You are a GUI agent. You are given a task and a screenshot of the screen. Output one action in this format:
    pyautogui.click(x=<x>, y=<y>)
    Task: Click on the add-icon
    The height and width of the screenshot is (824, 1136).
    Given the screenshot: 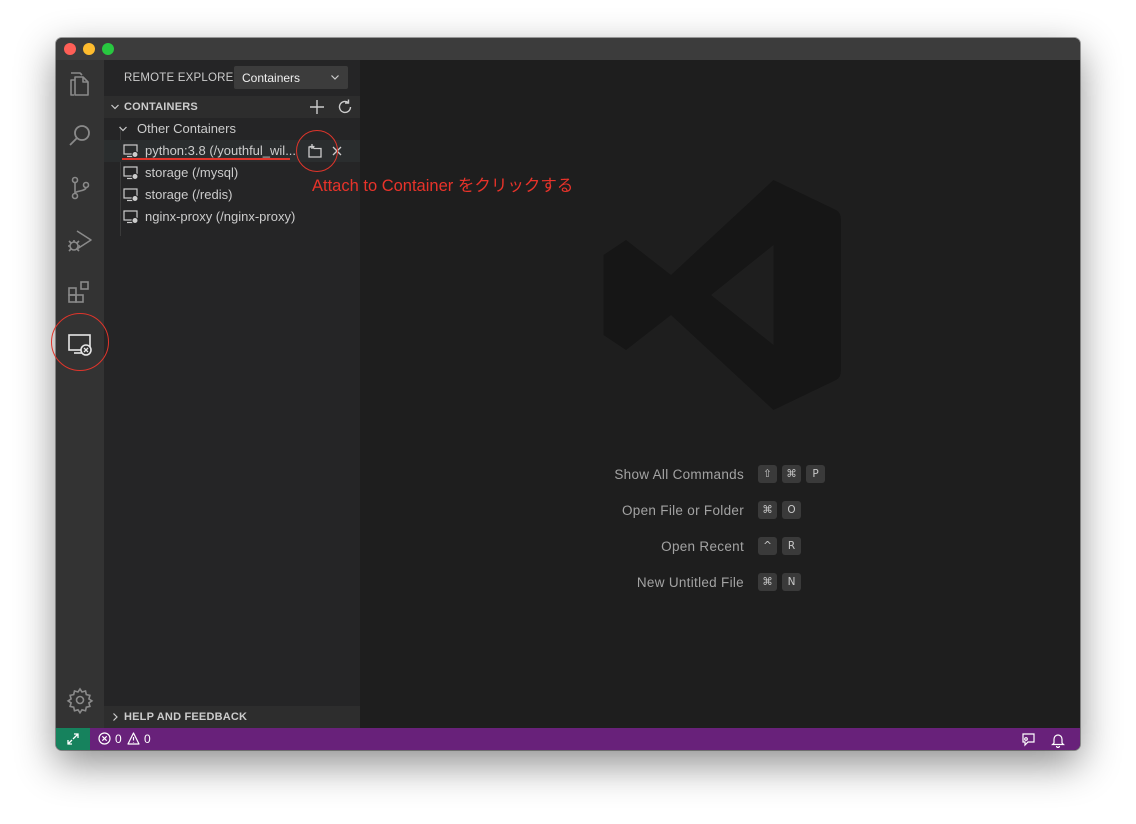 What is the action you would take?
    pyautogui.click(x=317, y=107)
    